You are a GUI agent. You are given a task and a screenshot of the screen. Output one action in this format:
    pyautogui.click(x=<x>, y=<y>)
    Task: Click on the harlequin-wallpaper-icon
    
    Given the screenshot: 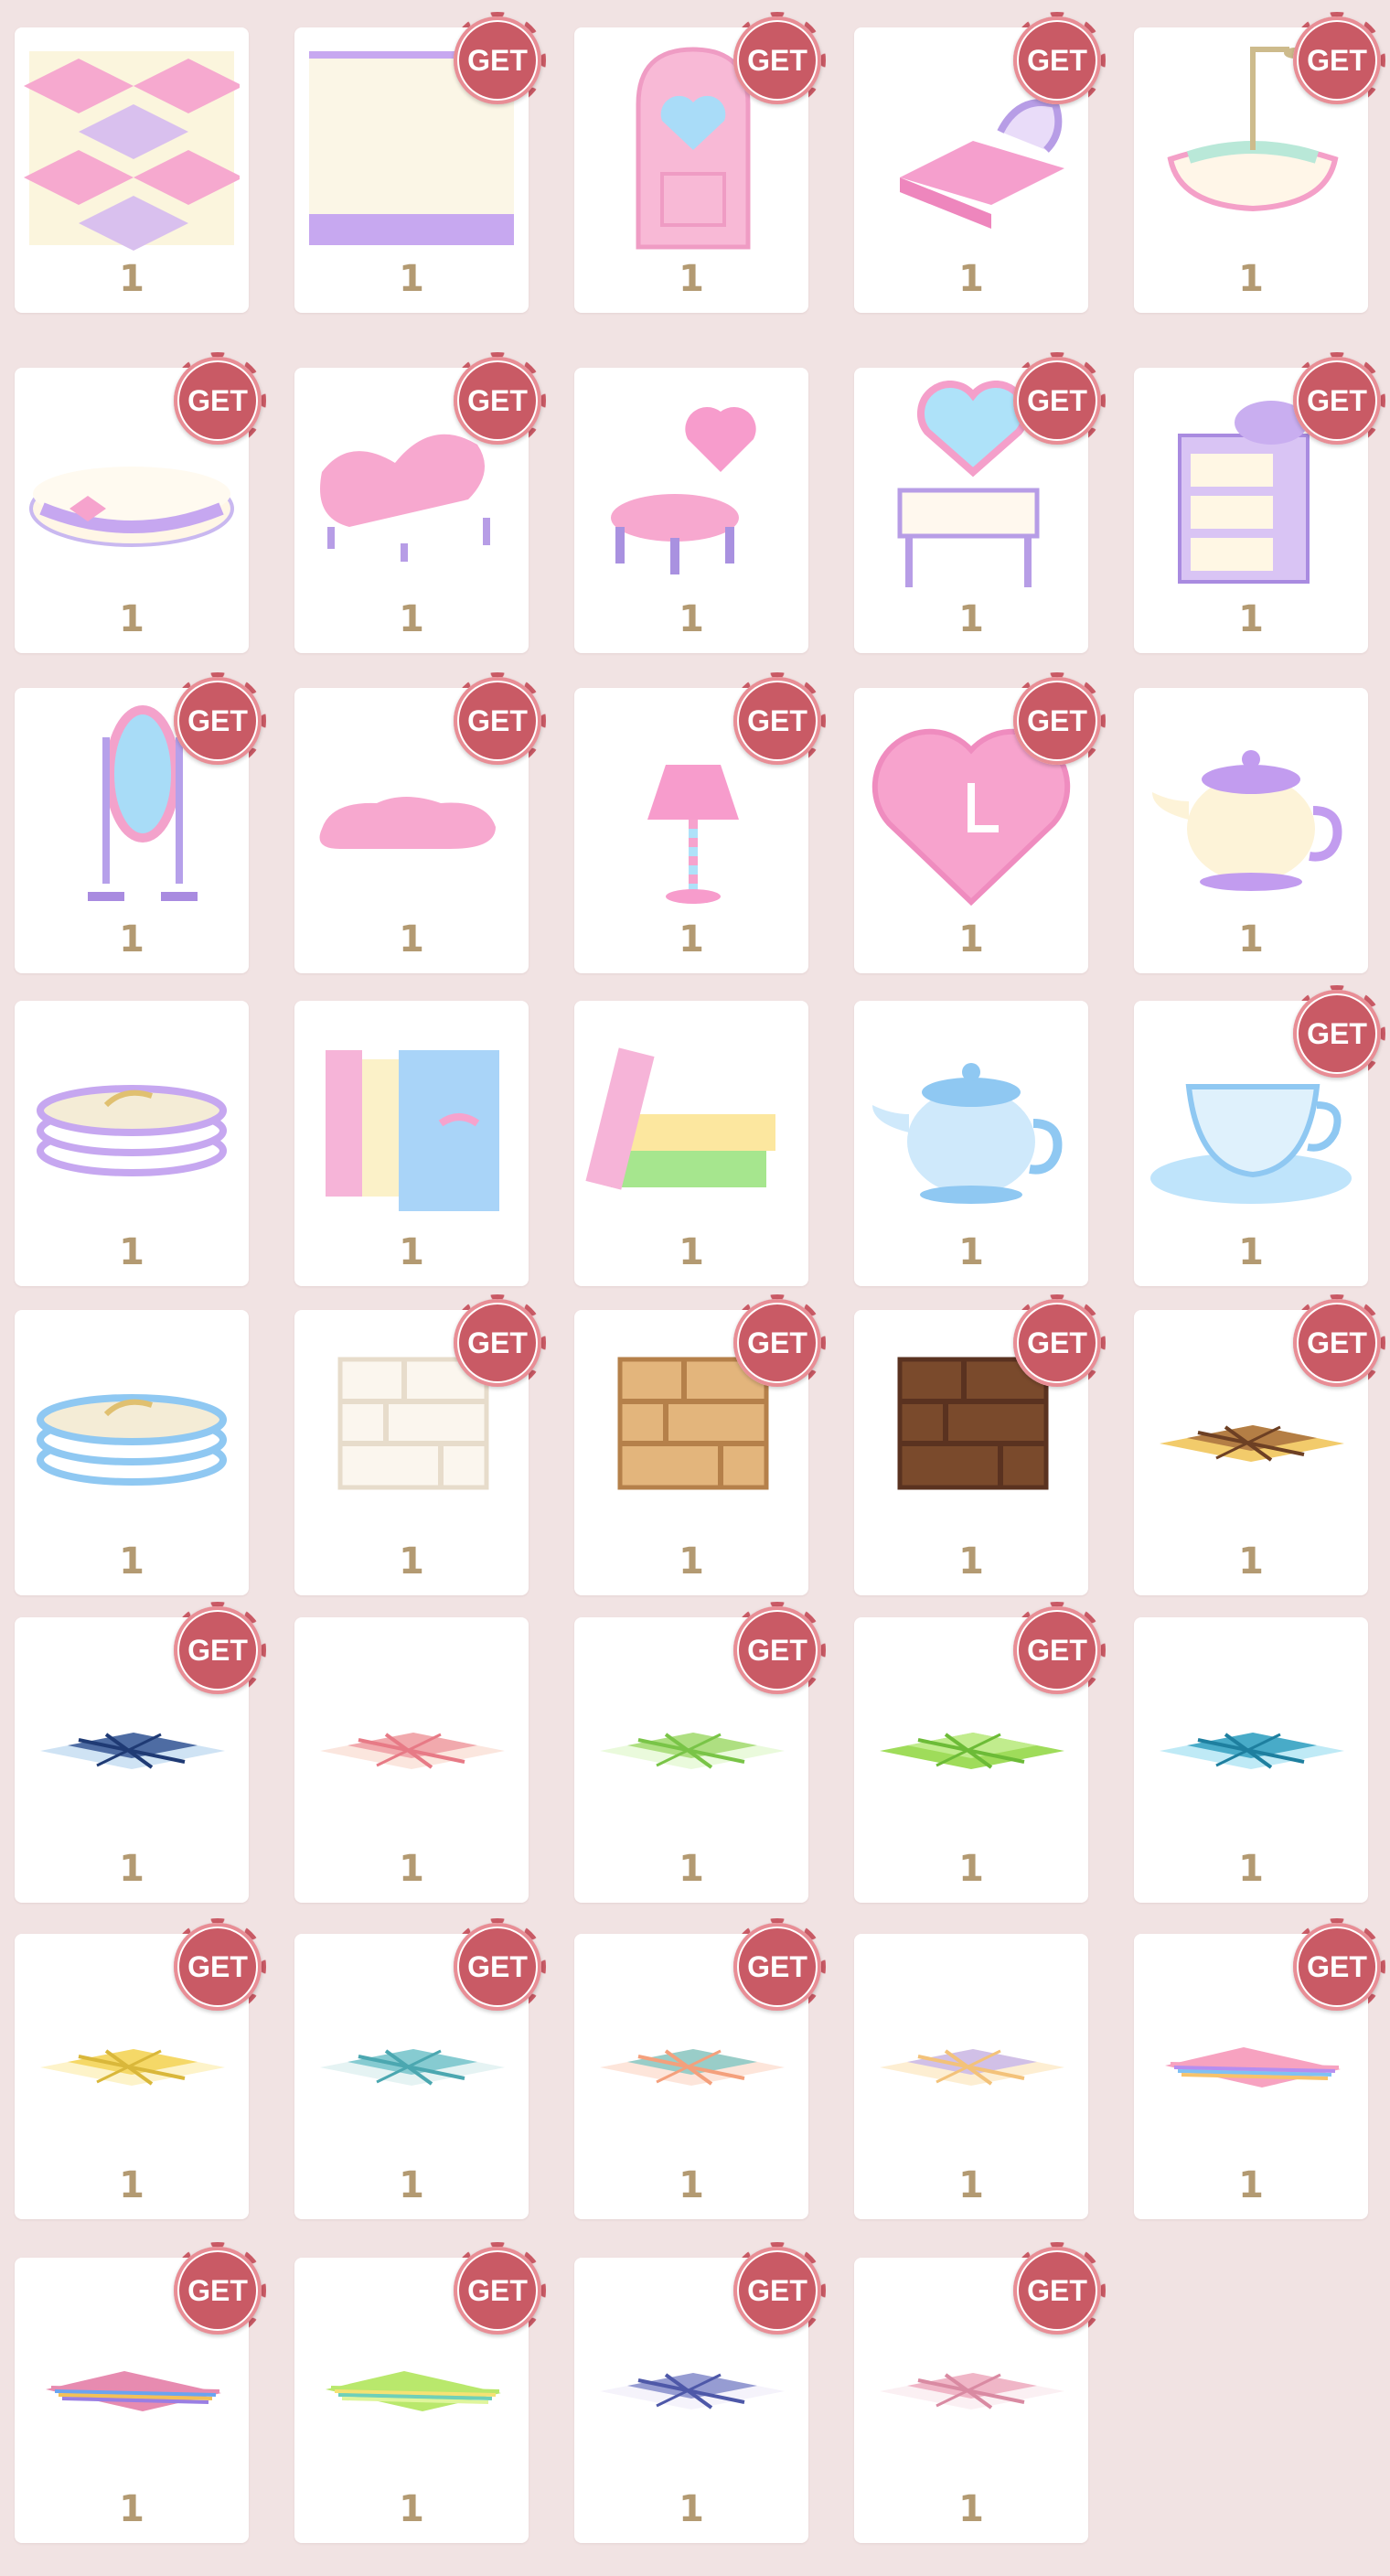 What is the action you would take?
    pyautogui.click(x=132, y=148)
    